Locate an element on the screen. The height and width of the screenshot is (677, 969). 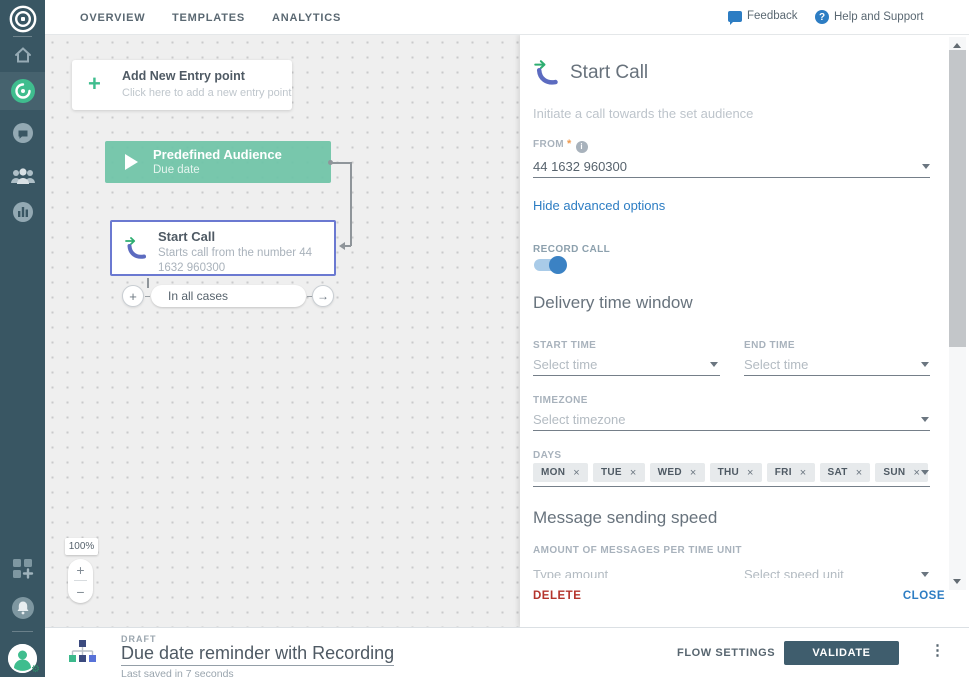
day-chip-sat: SAT × is located at coordinates (845, 472).